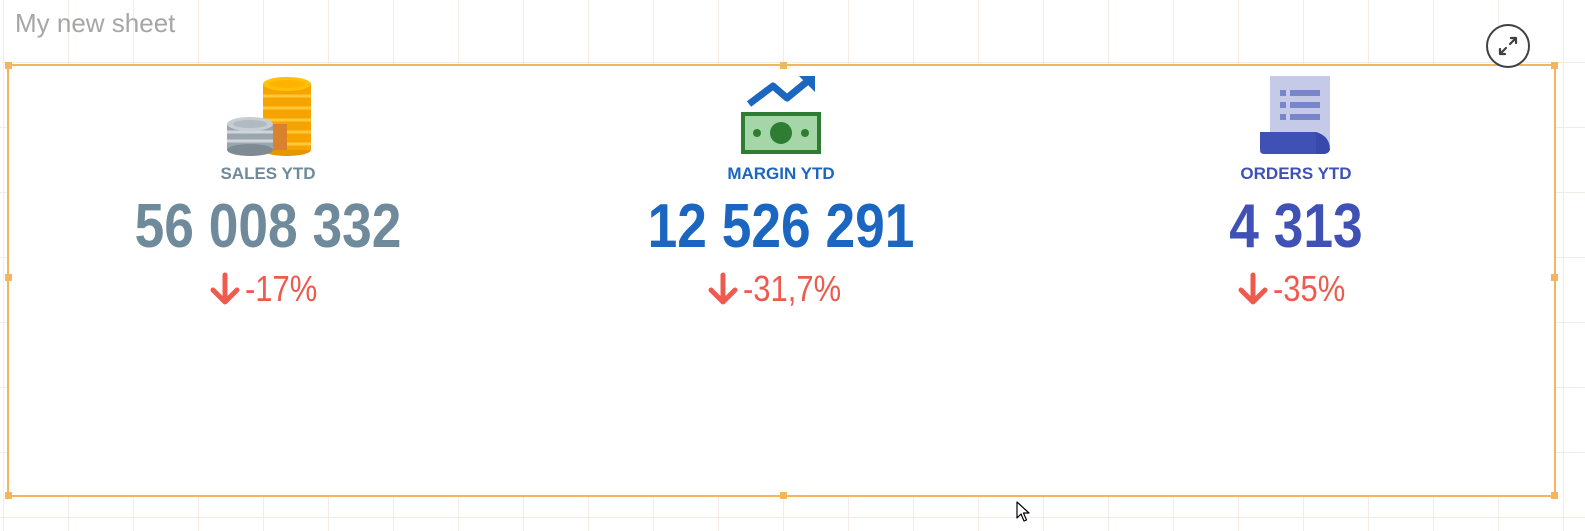  I want to click on kpi-value: 12 526 291, so click(781, 226).